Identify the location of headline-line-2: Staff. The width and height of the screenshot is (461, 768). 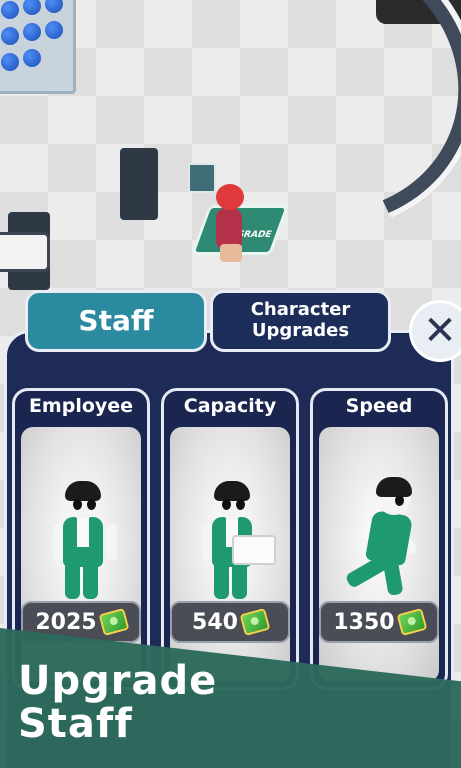
(75, 724).